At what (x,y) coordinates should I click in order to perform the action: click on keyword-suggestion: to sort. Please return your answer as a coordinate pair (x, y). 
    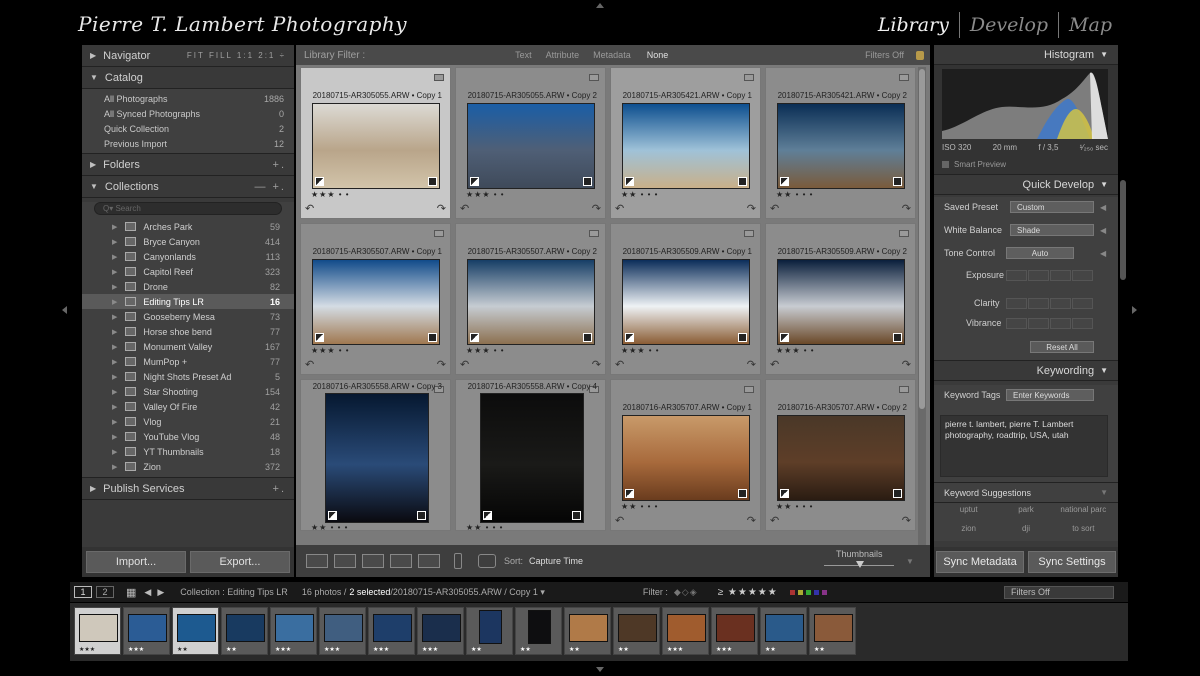
    Looking at the image, I should click on (1083, 531).